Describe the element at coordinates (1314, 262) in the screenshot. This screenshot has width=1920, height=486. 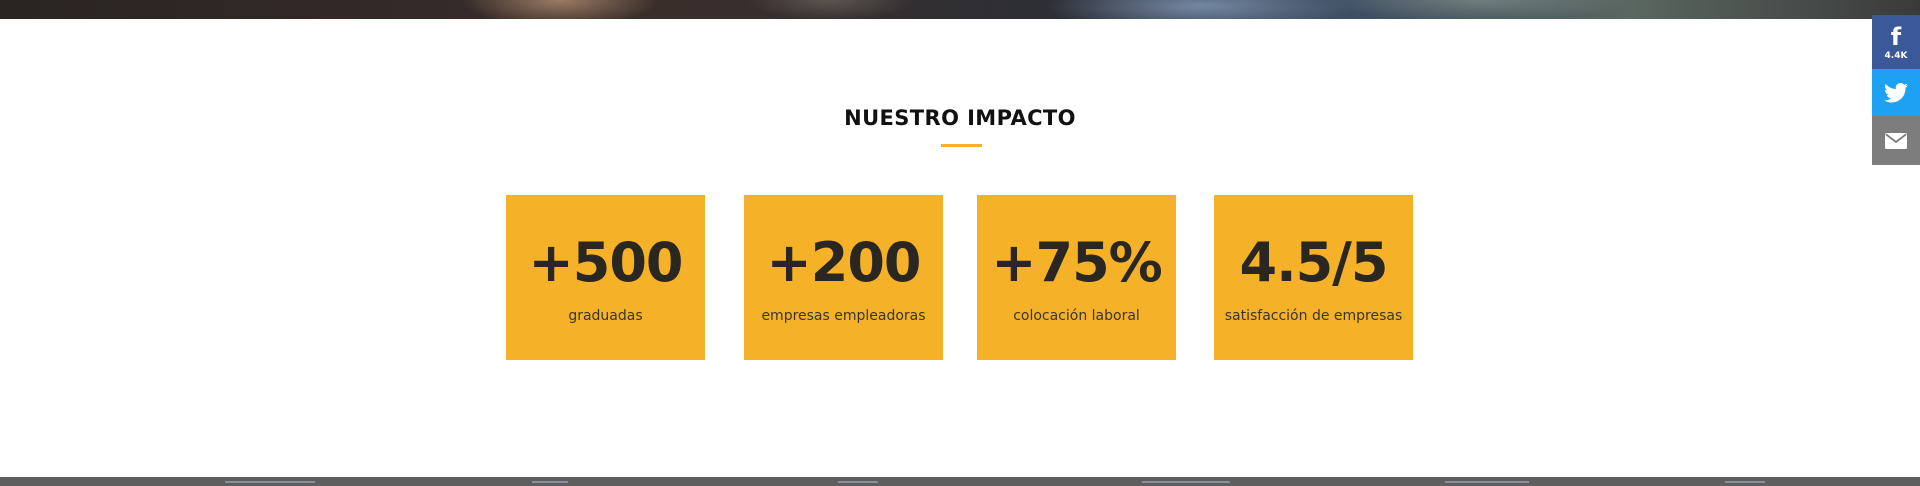
I see `stat-value: 4.5/5` at that location.